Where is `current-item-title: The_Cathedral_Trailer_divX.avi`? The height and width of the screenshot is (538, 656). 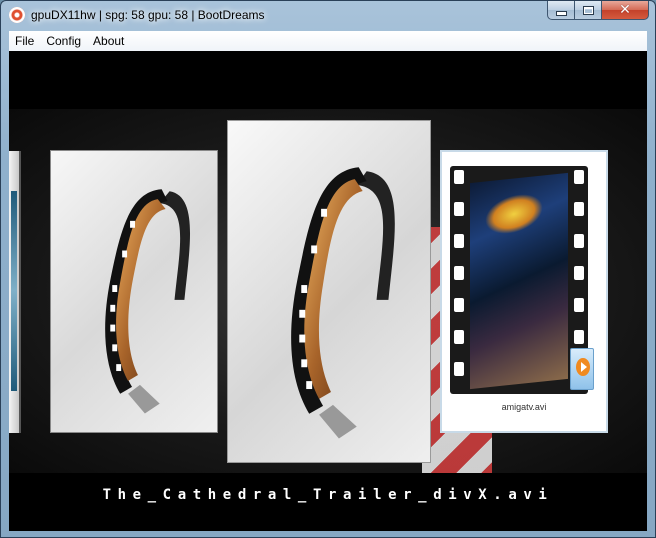 current-item-title: The_Cathedral_Trailer_divX.avi is located at coordinates (328, 495).